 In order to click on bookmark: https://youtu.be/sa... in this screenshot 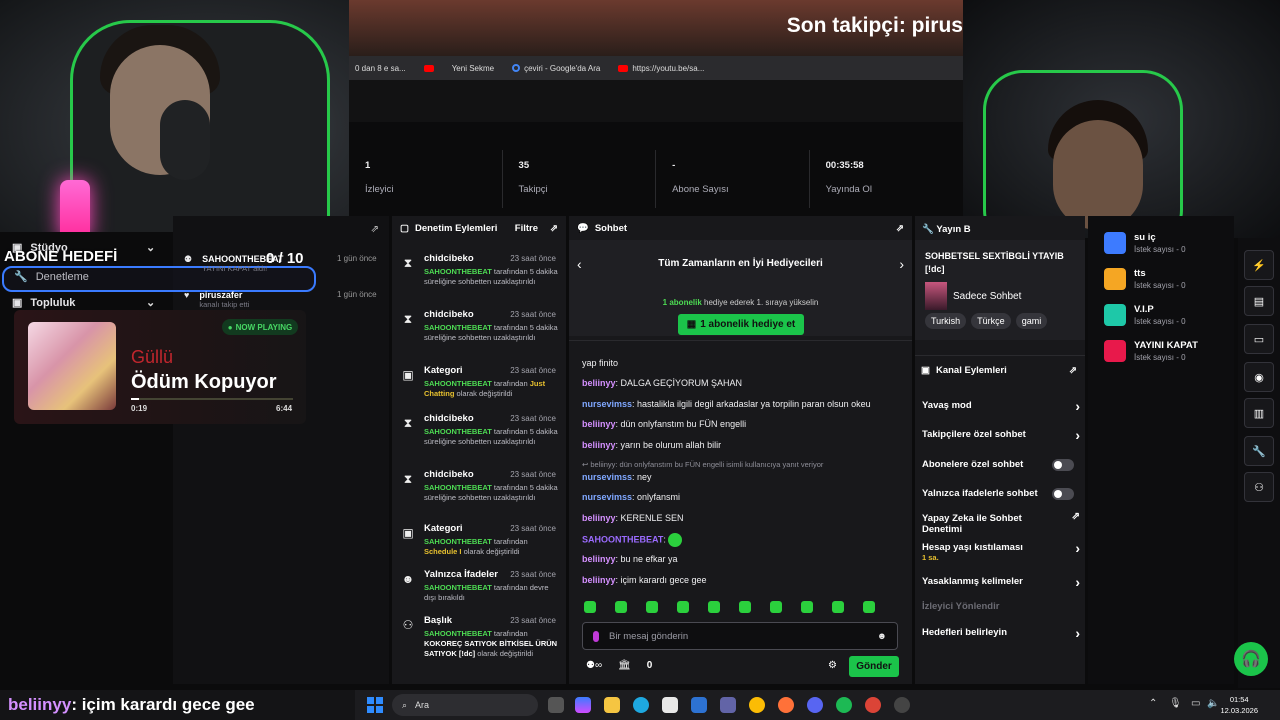, I will do `click(661, 68)`.